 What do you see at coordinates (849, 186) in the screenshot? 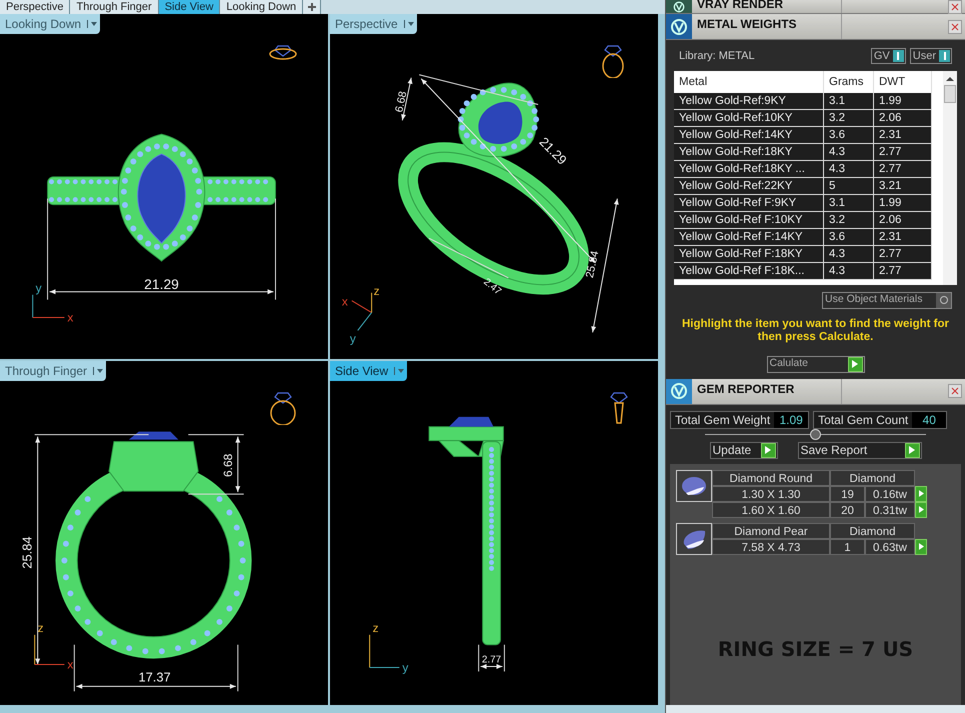
I see `table-cell: 5` at bounding box center [849, 186].